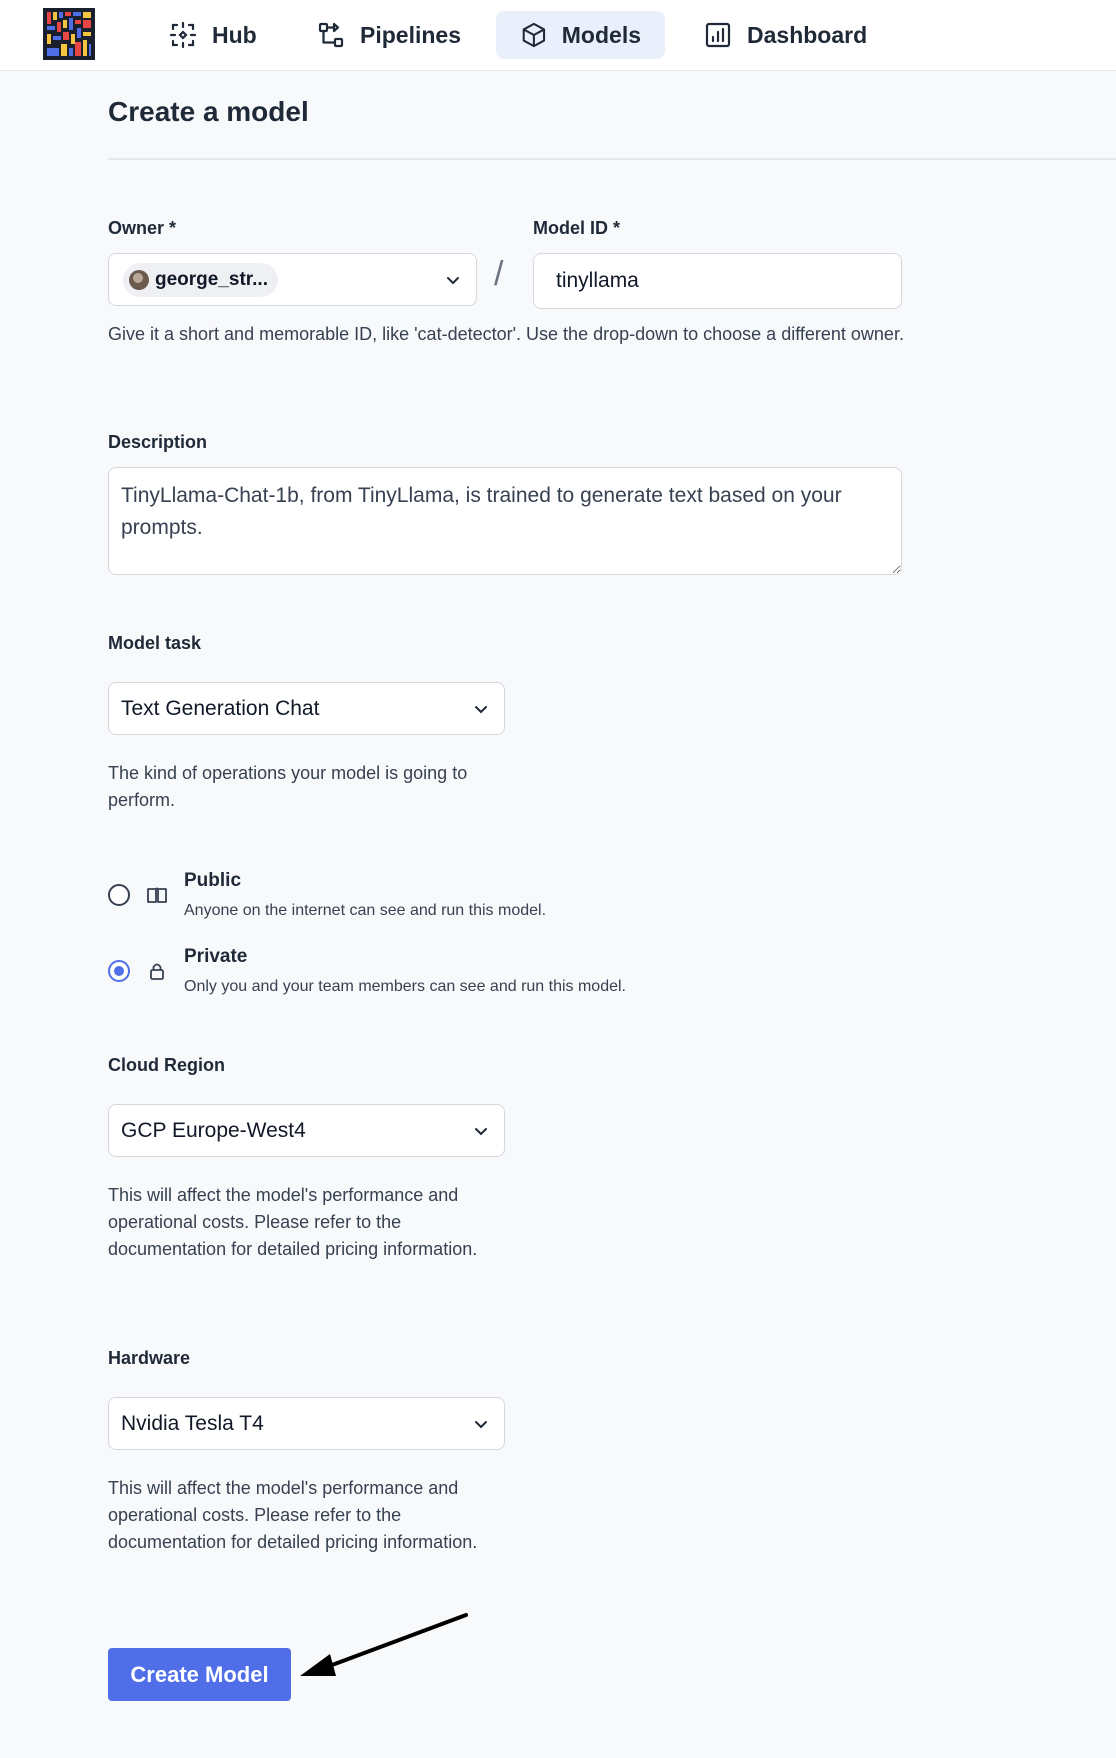 This screenshot has width=1116, height=1758. Describe the element at coordinates (717, 281) in the screenshot. I see `model-id-input` at that location.